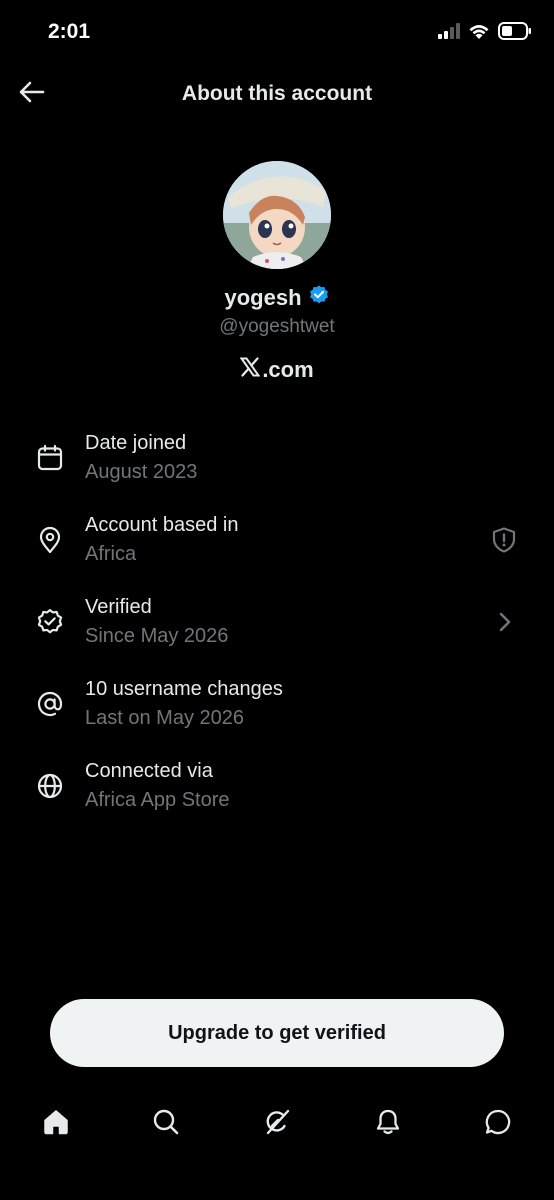 The height and width of the screenshot is (1200, 554). I want to click on shield-alert-icon, so click(504, 540).